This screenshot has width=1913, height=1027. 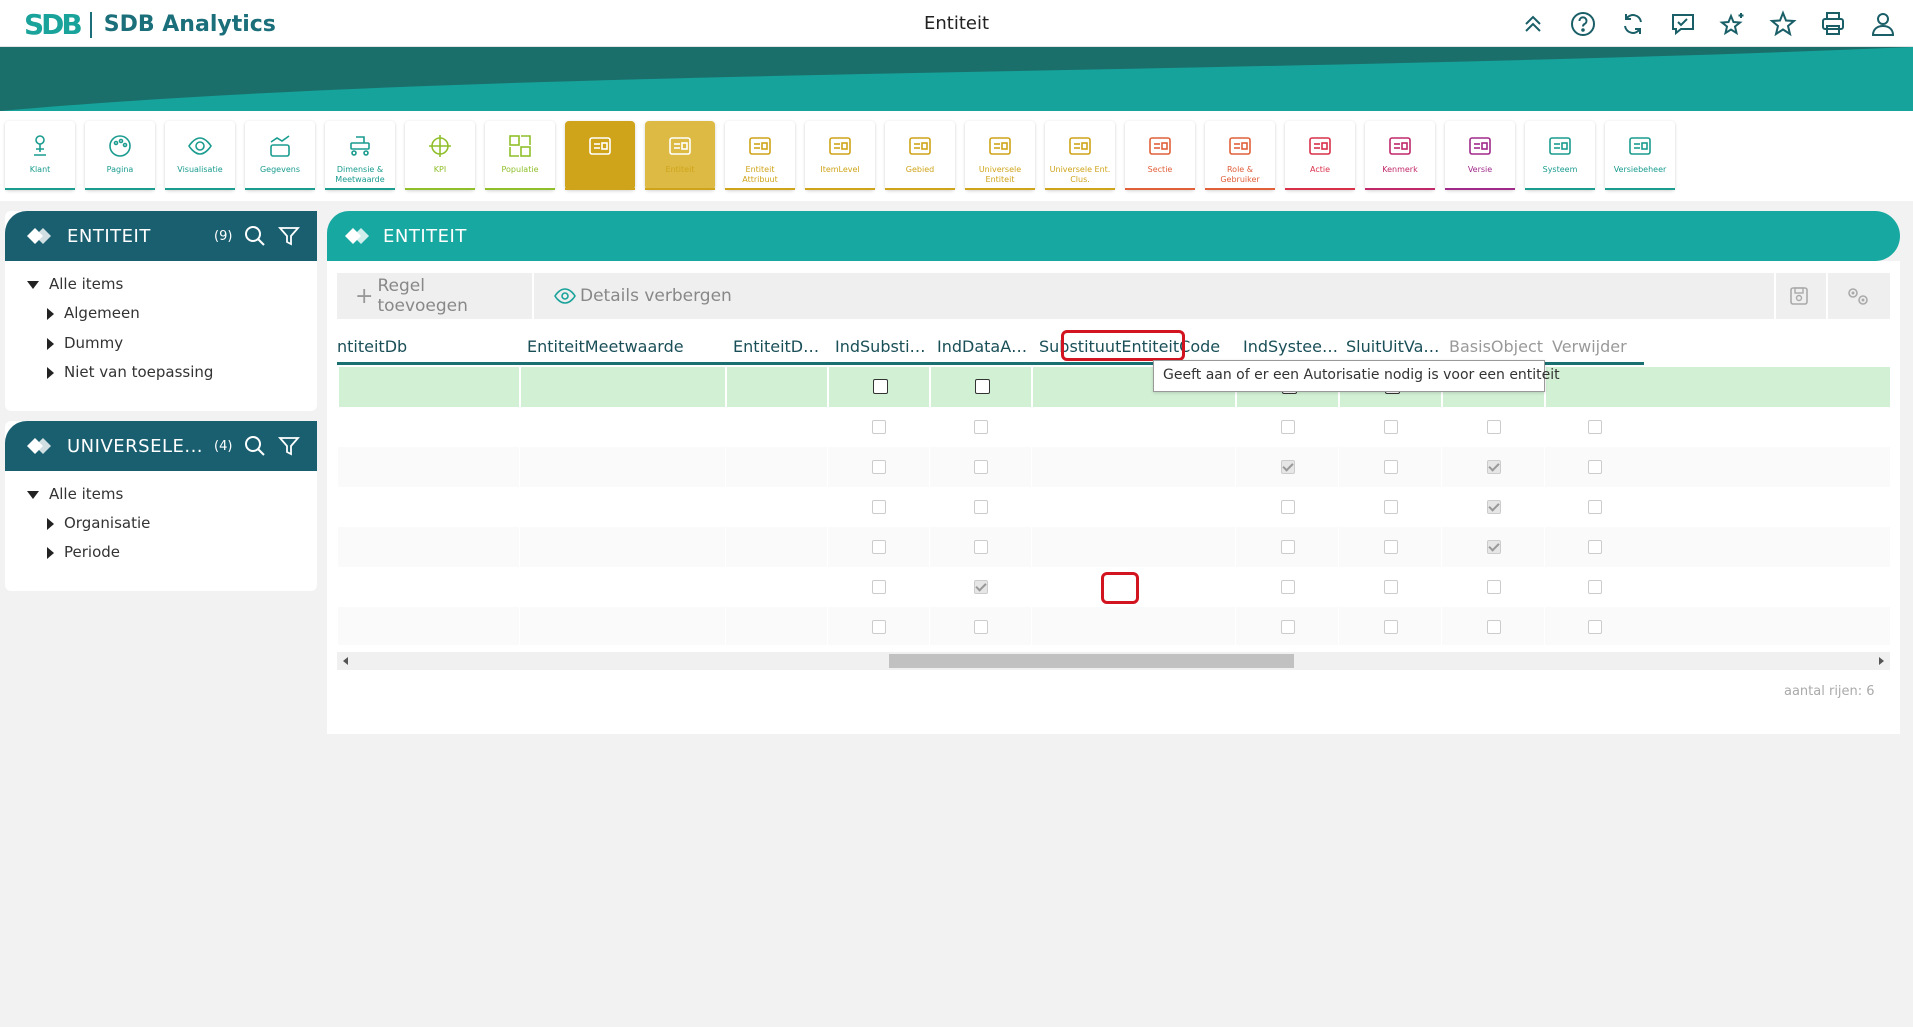 I want to click on help-icon, so click(x=1583, y=24).